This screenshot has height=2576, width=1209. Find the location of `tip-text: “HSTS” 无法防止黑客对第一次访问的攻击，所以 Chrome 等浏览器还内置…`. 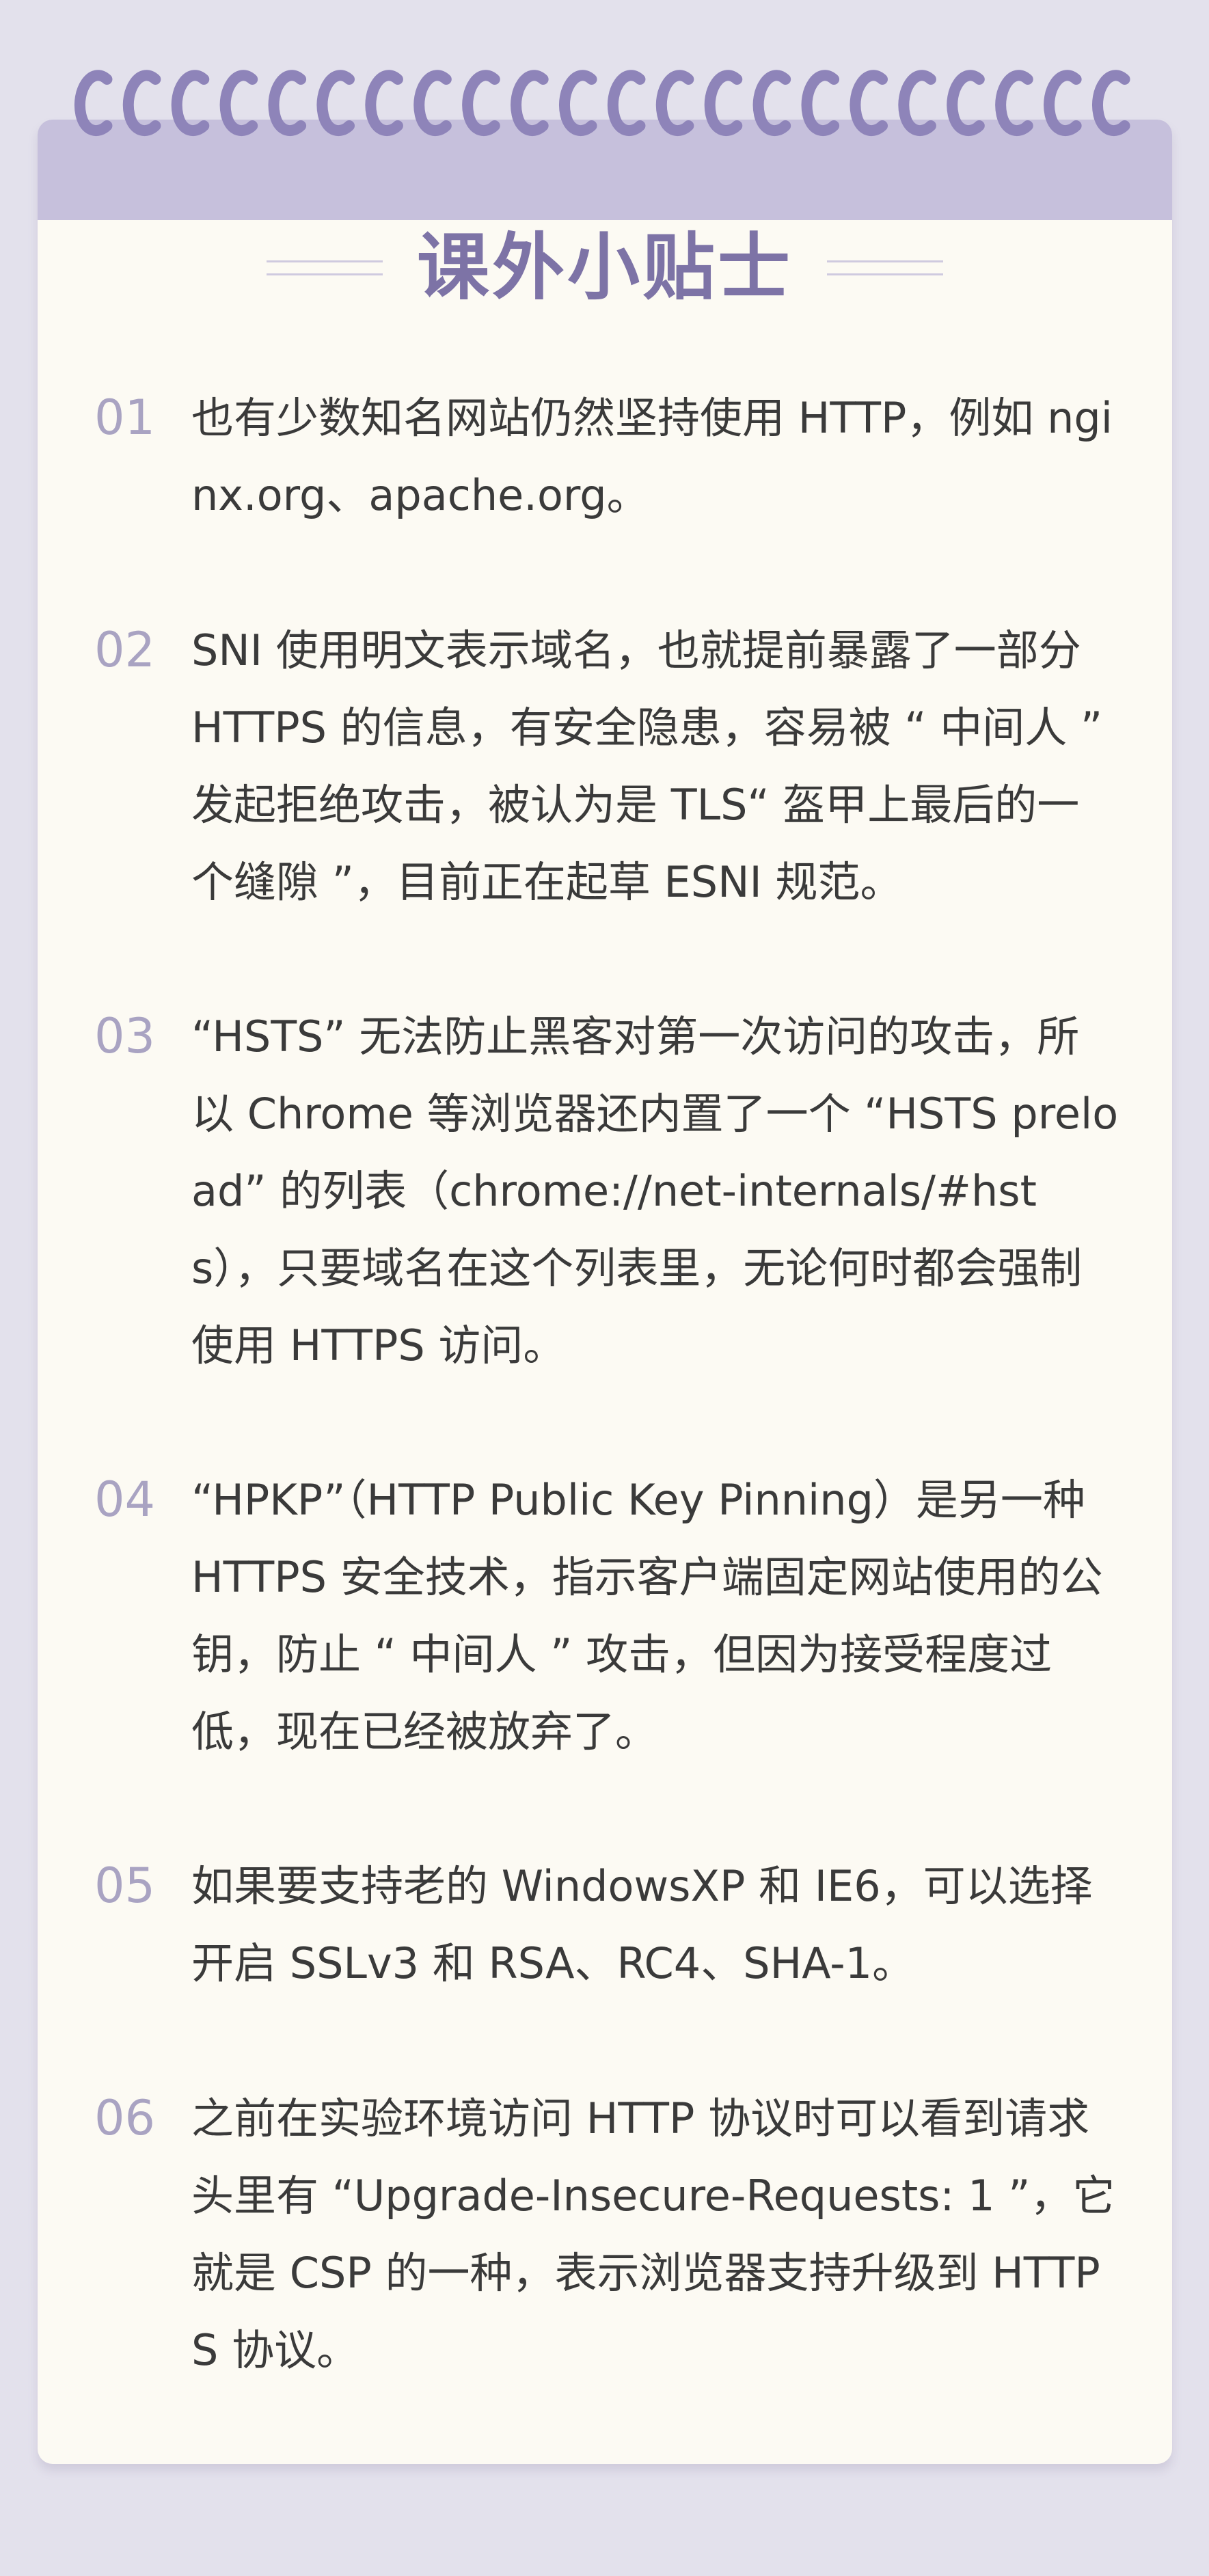

tip-text: “HSTS” 无法防止黑客对第一次访问的攻击，所以 Chrome 等浏览器还内置… is located at coordinates (655, 1191).